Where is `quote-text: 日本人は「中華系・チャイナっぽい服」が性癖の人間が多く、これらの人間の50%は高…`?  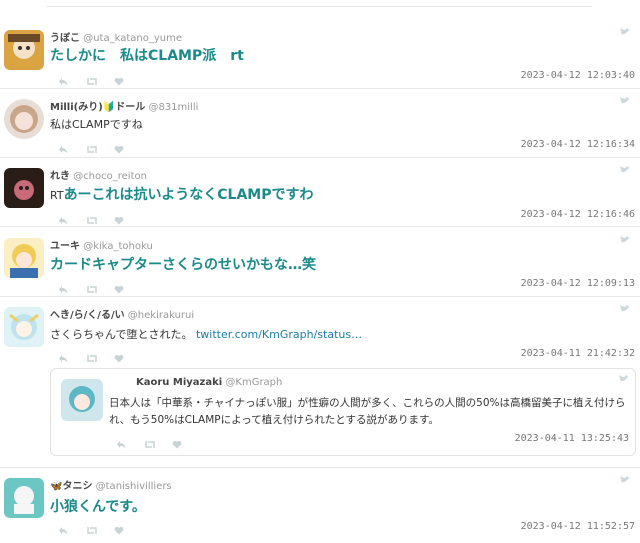
quote-text: 日本人は「中華系・チャイナっぽい服」が性癖の人間が多く、これらの人間の50%は高… is located at coordinates (367, 411).